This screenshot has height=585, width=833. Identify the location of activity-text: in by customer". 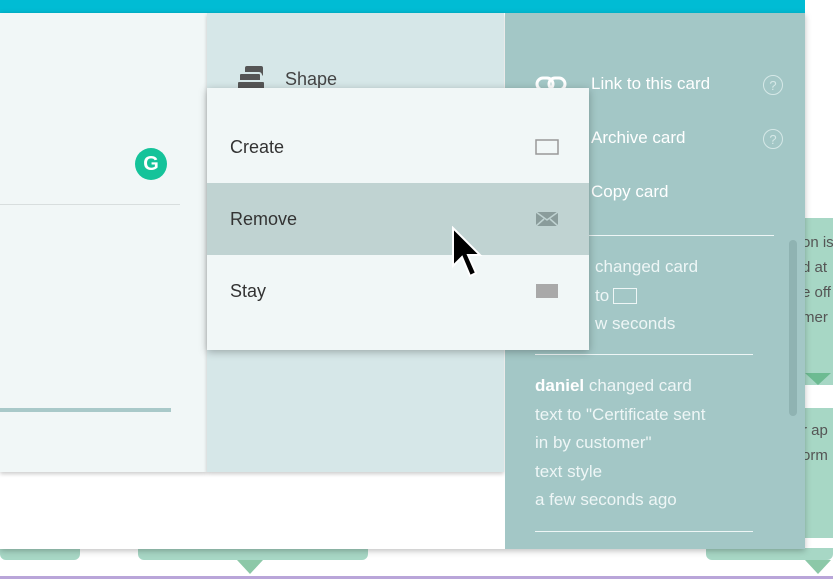
(593, 442).